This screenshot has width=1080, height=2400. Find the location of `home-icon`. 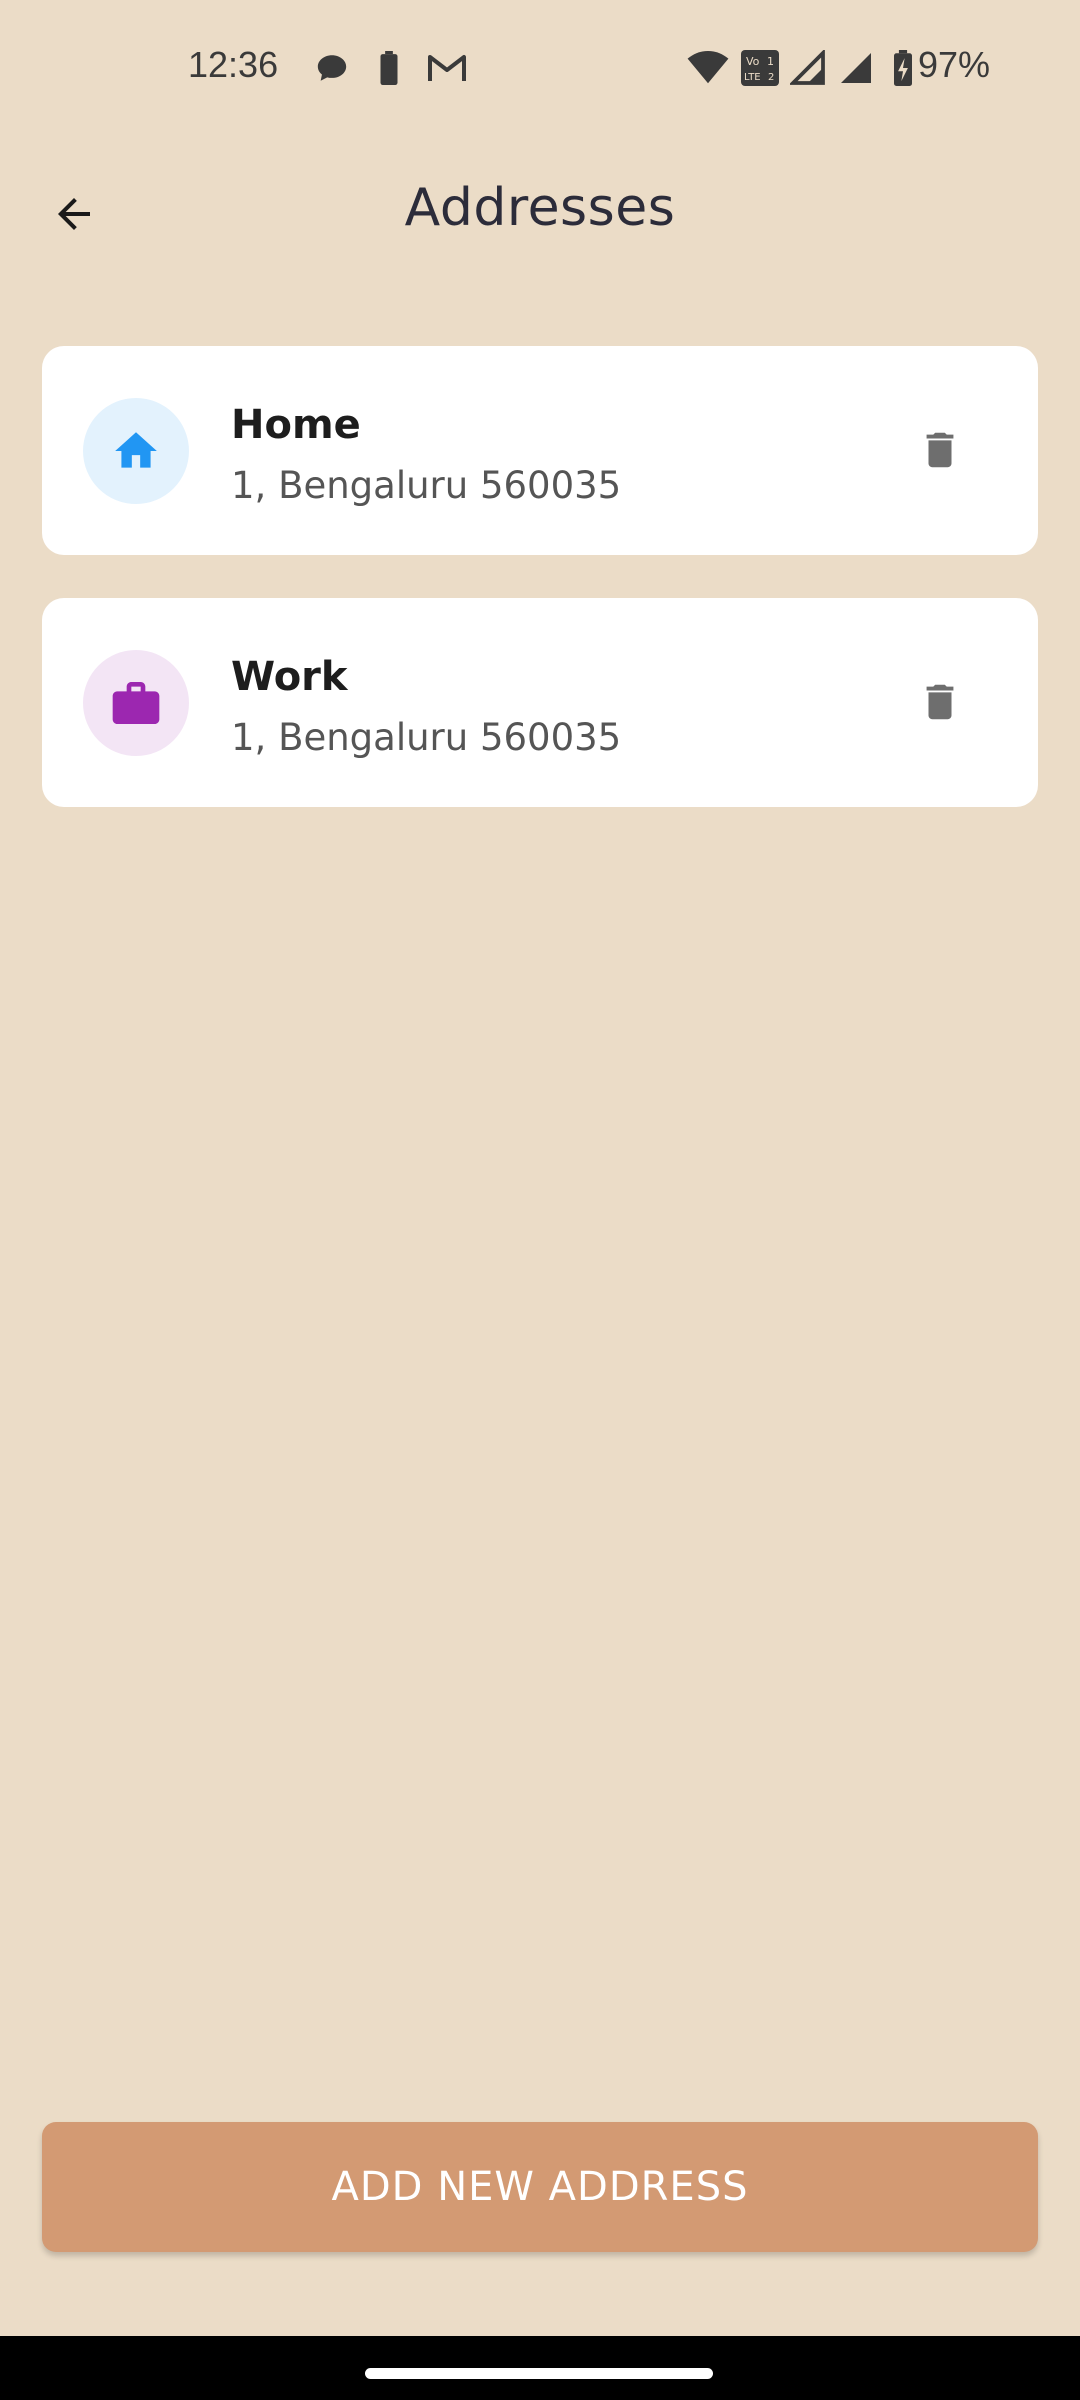

home-icon is located at coordinates (136, 450).